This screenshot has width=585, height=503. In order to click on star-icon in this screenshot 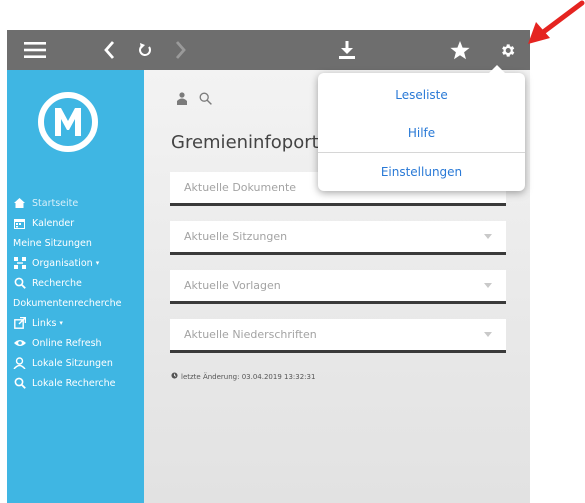, I will do `click(460, 50)`.